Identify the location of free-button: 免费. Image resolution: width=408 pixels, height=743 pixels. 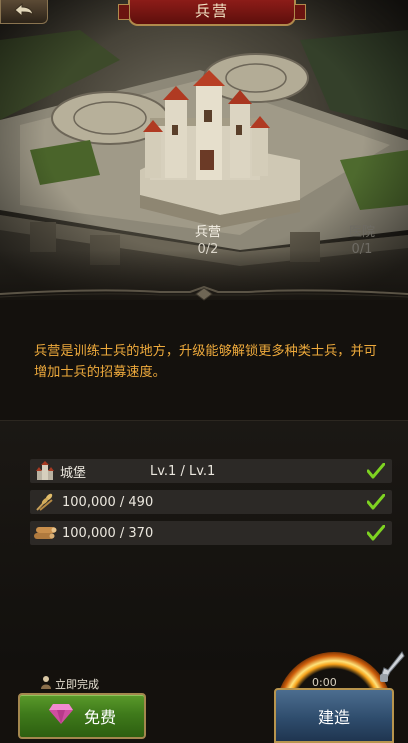
(82, 716).